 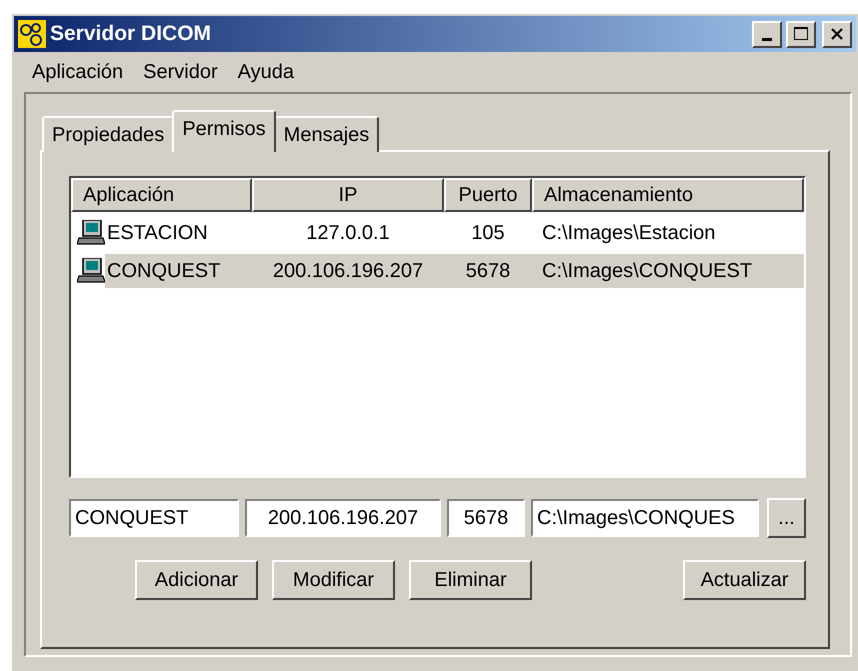 What do you see at coordinates (178, 233) in the screenshot?
I see `table-cell: ESTACION` at bounding box center [178, 233].